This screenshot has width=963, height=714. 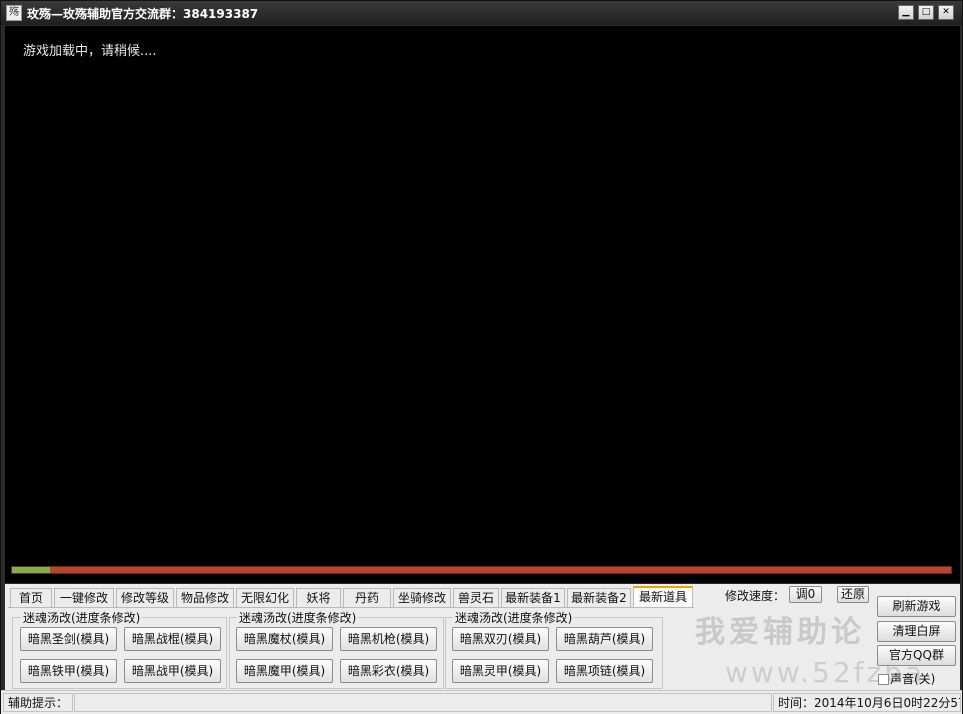 What do you see at coordinates (388, 639) in the screenshot?
I see `item-button: 暗黑机枪(模具)` at bounding box center [388, 639].